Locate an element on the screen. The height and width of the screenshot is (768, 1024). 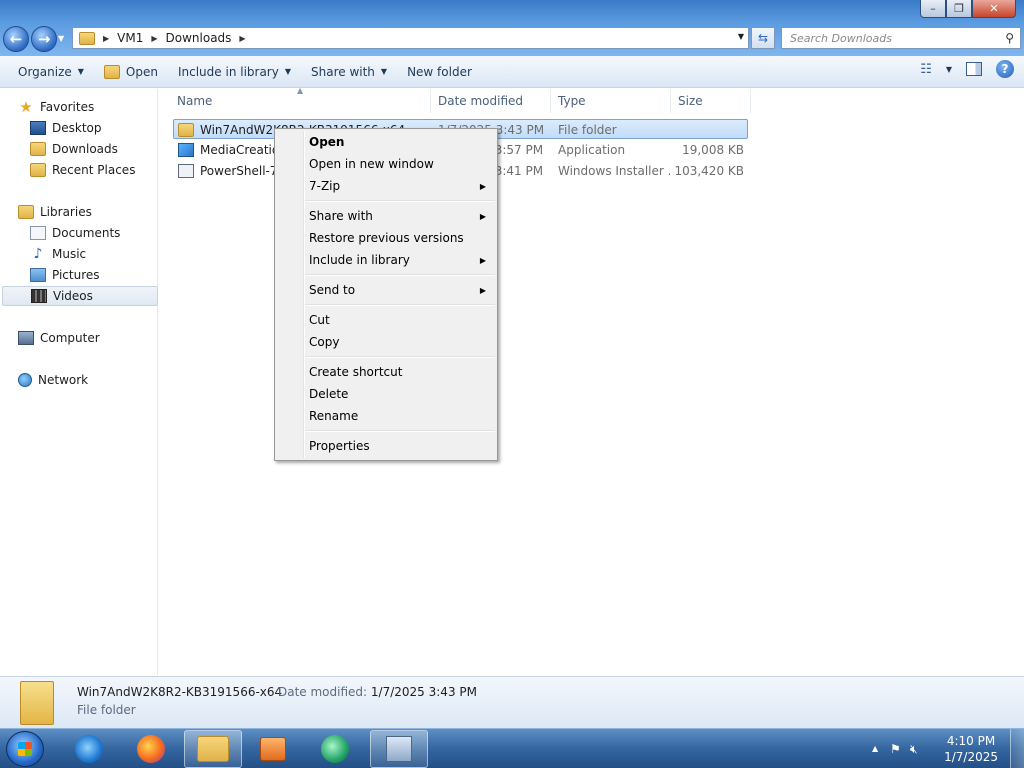
breadcrumb: ▶ VM1 ▶ Downloads ▶ is located at coordinates (174, 38).